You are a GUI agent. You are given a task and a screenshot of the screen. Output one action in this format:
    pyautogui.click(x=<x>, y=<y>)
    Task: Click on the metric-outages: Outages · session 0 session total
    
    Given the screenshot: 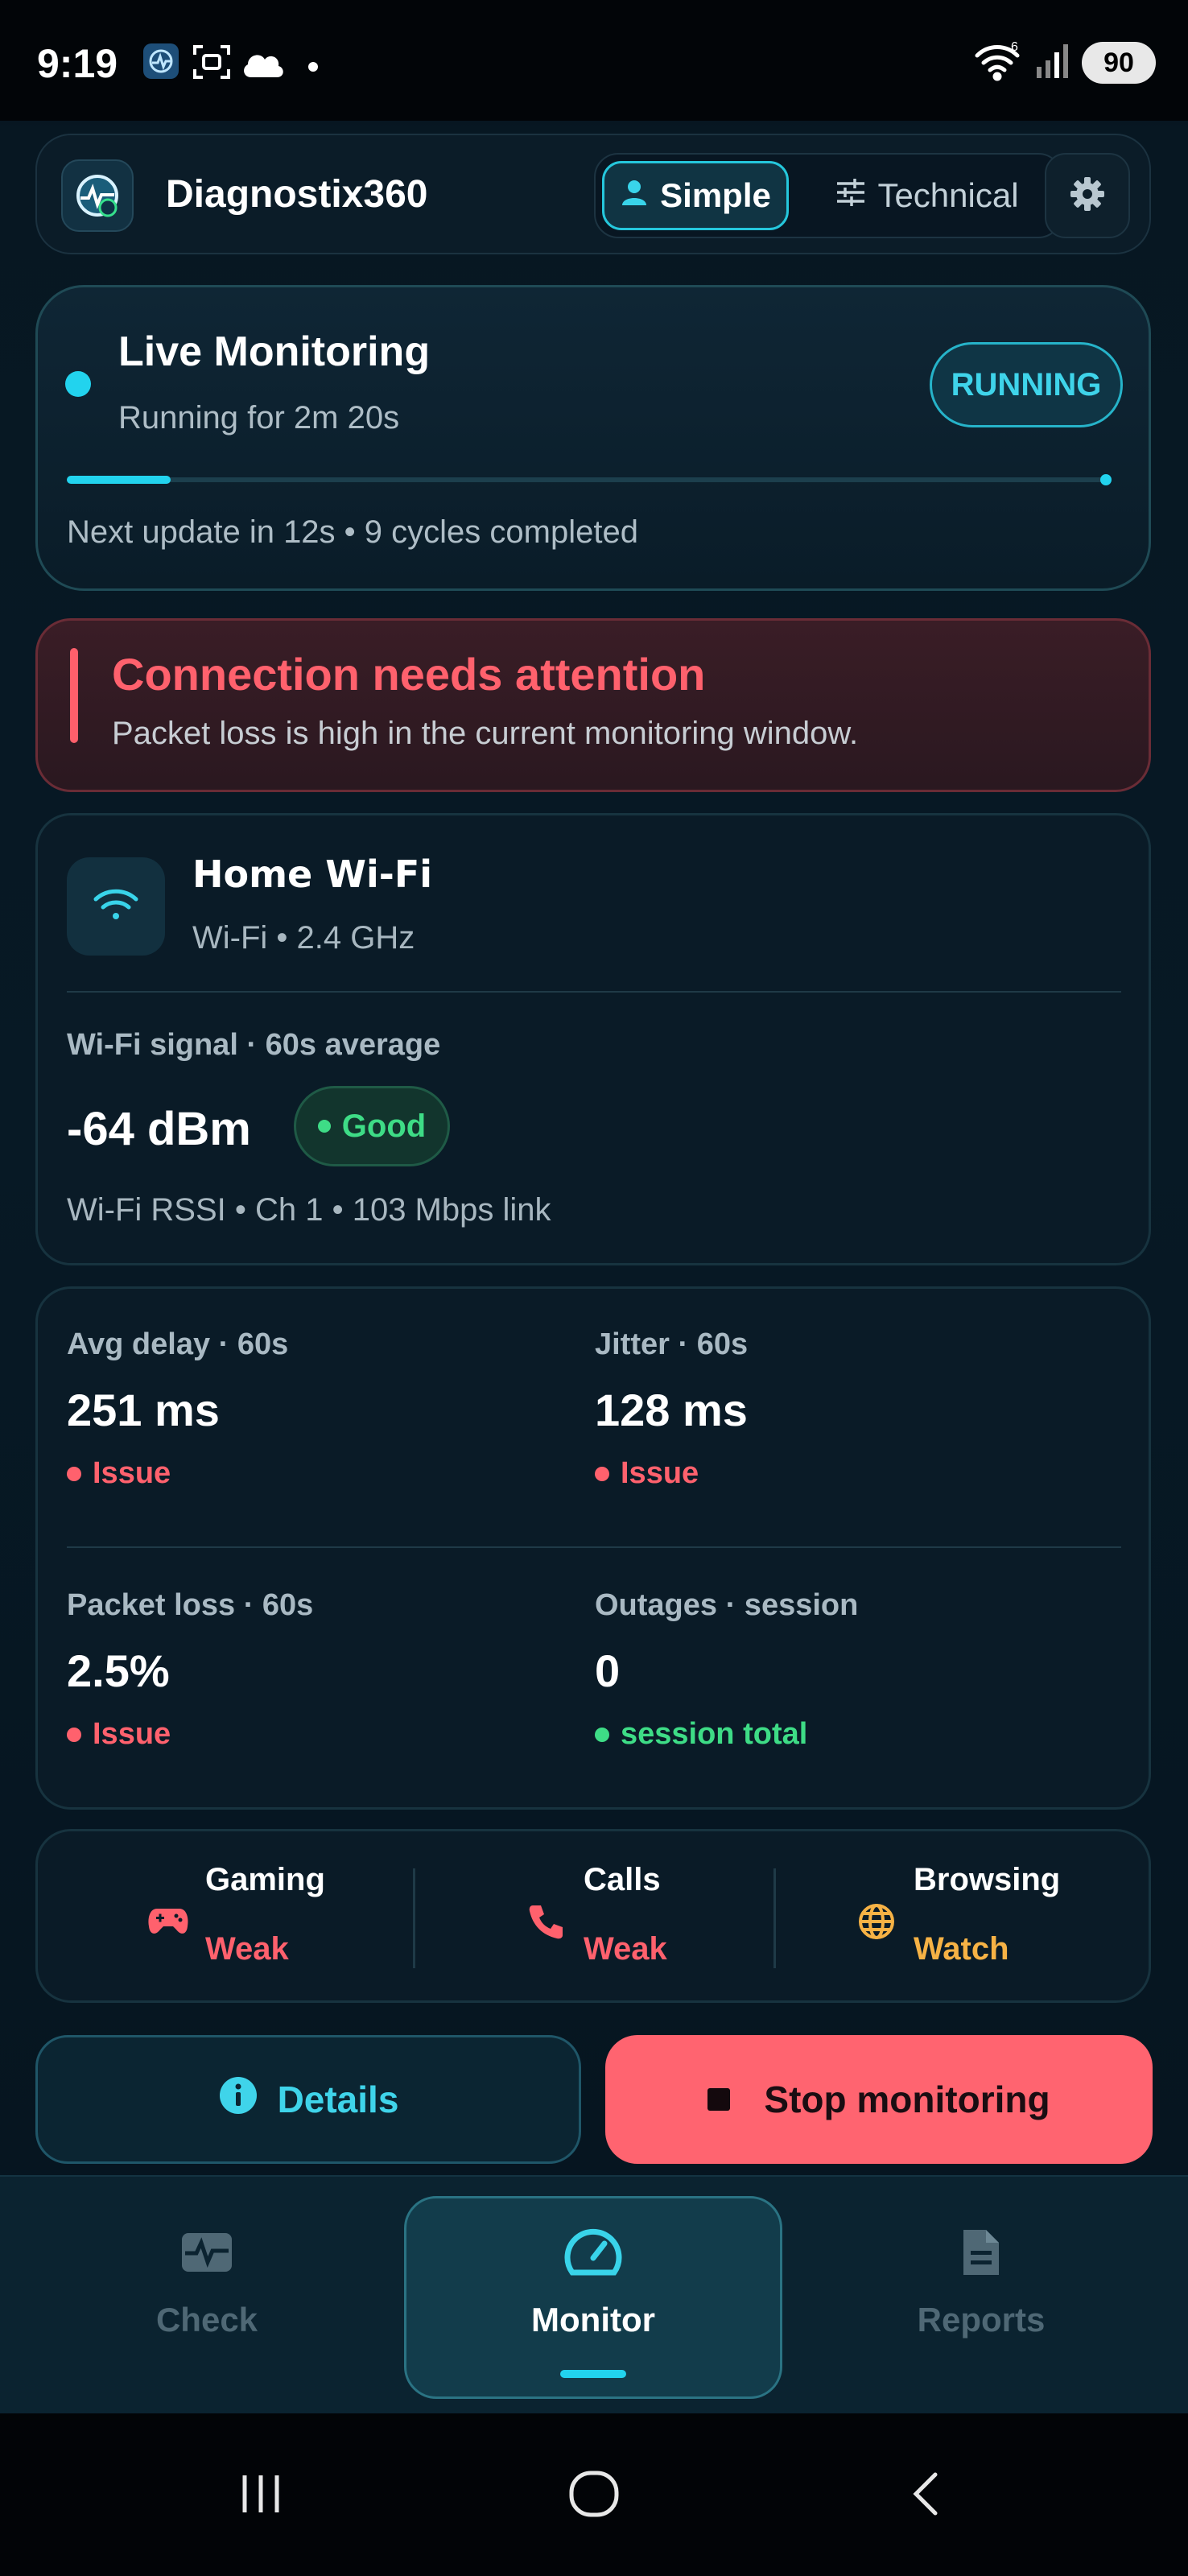 What is the action you would take?
    pyautogui.click(x=836, y=1693)
    